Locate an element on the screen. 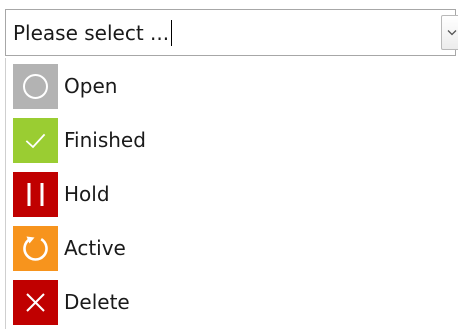 The image size is (458, 329). chevron-down-icon is located at coordinates (452, 33).